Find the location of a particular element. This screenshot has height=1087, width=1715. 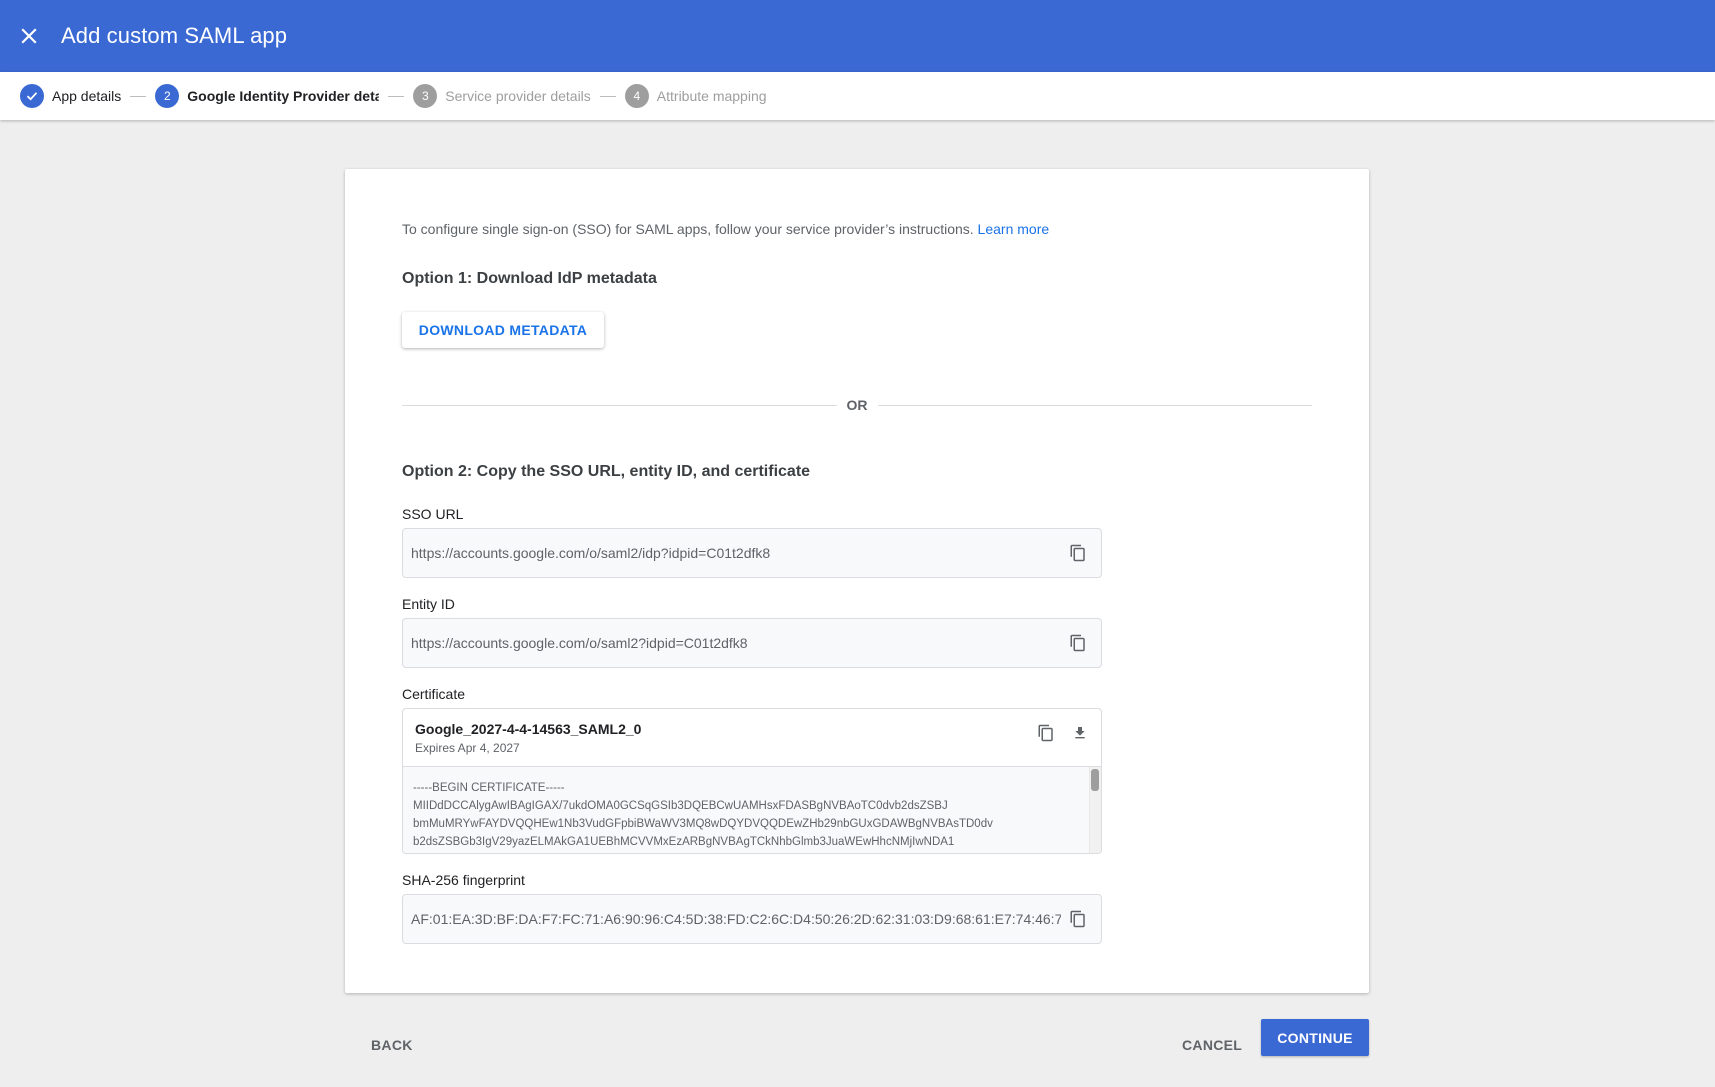

step-label: Attribute mapping is located at coordinates (711, 96).